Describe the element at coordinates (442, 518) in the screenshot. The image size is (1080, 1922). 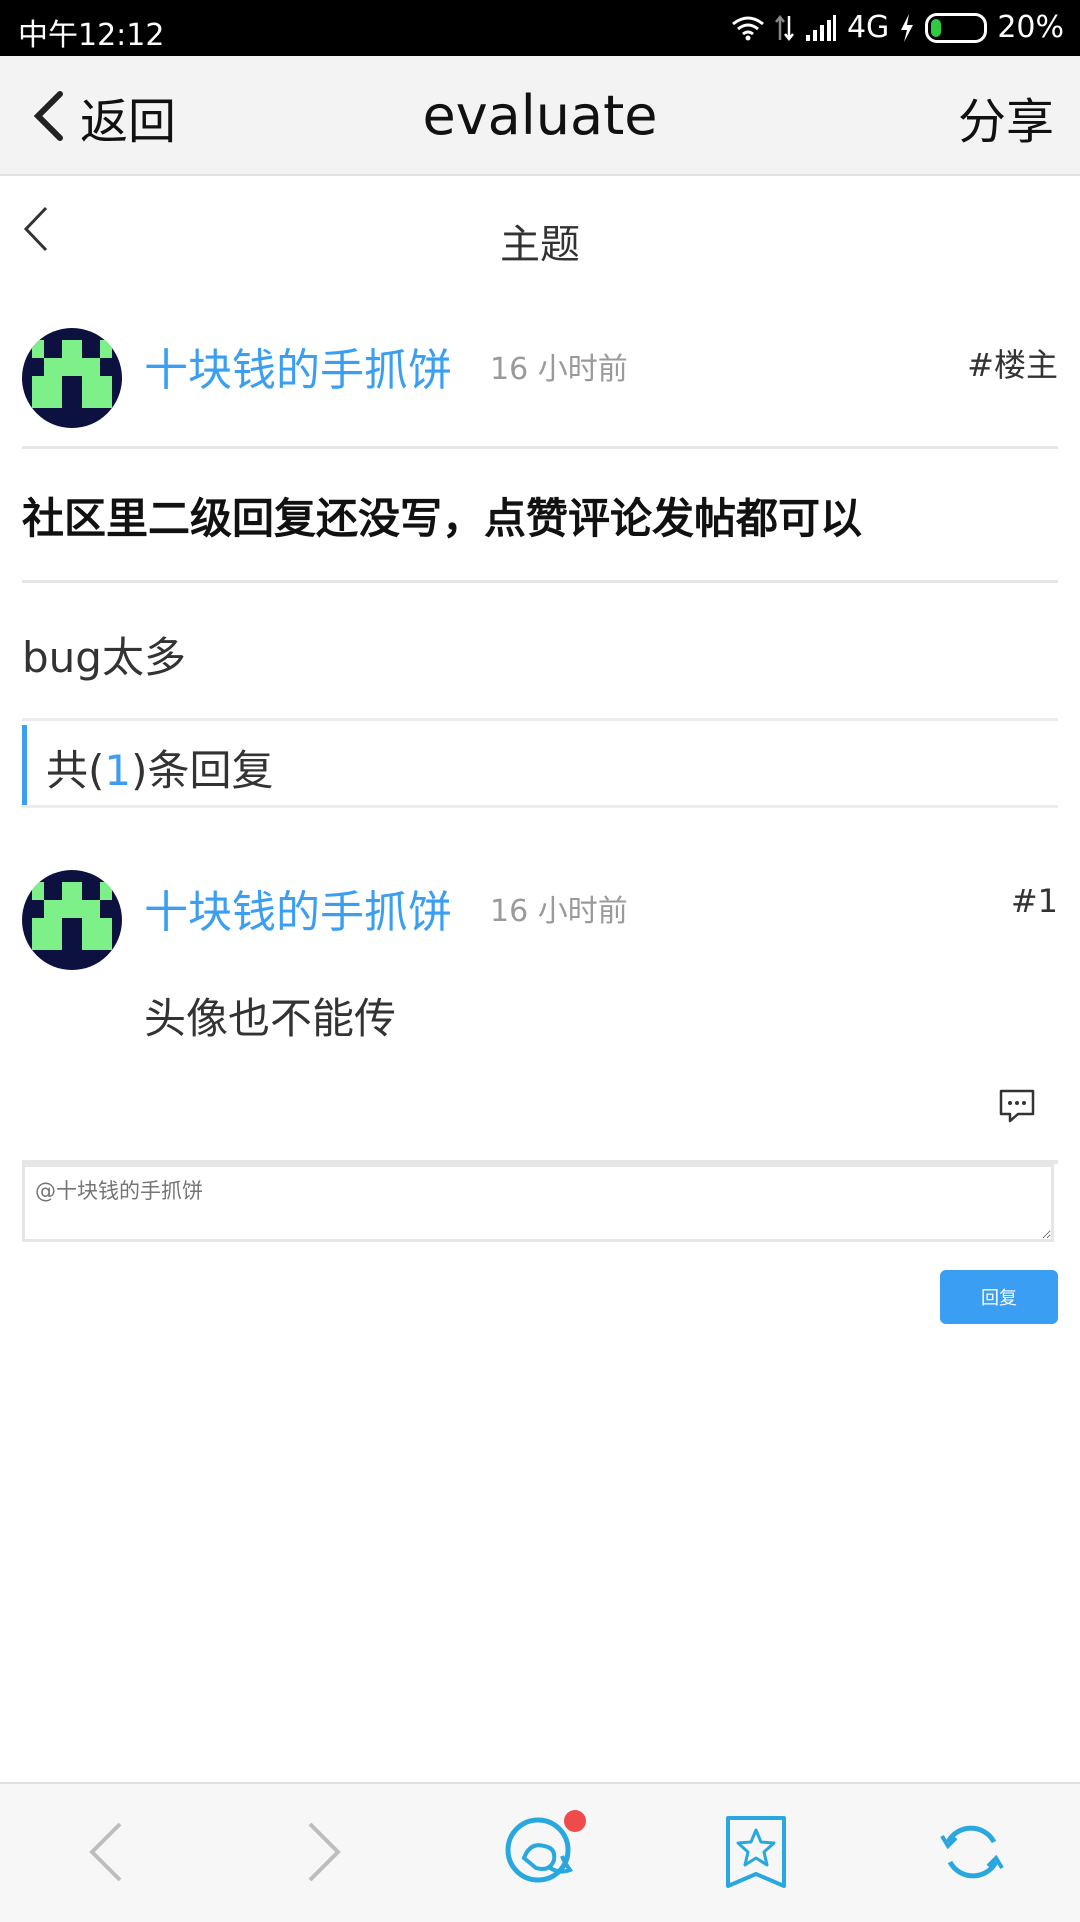
I see `post-title: 社区里二级回复还没写，点赞评论发帖都可以` at that location.